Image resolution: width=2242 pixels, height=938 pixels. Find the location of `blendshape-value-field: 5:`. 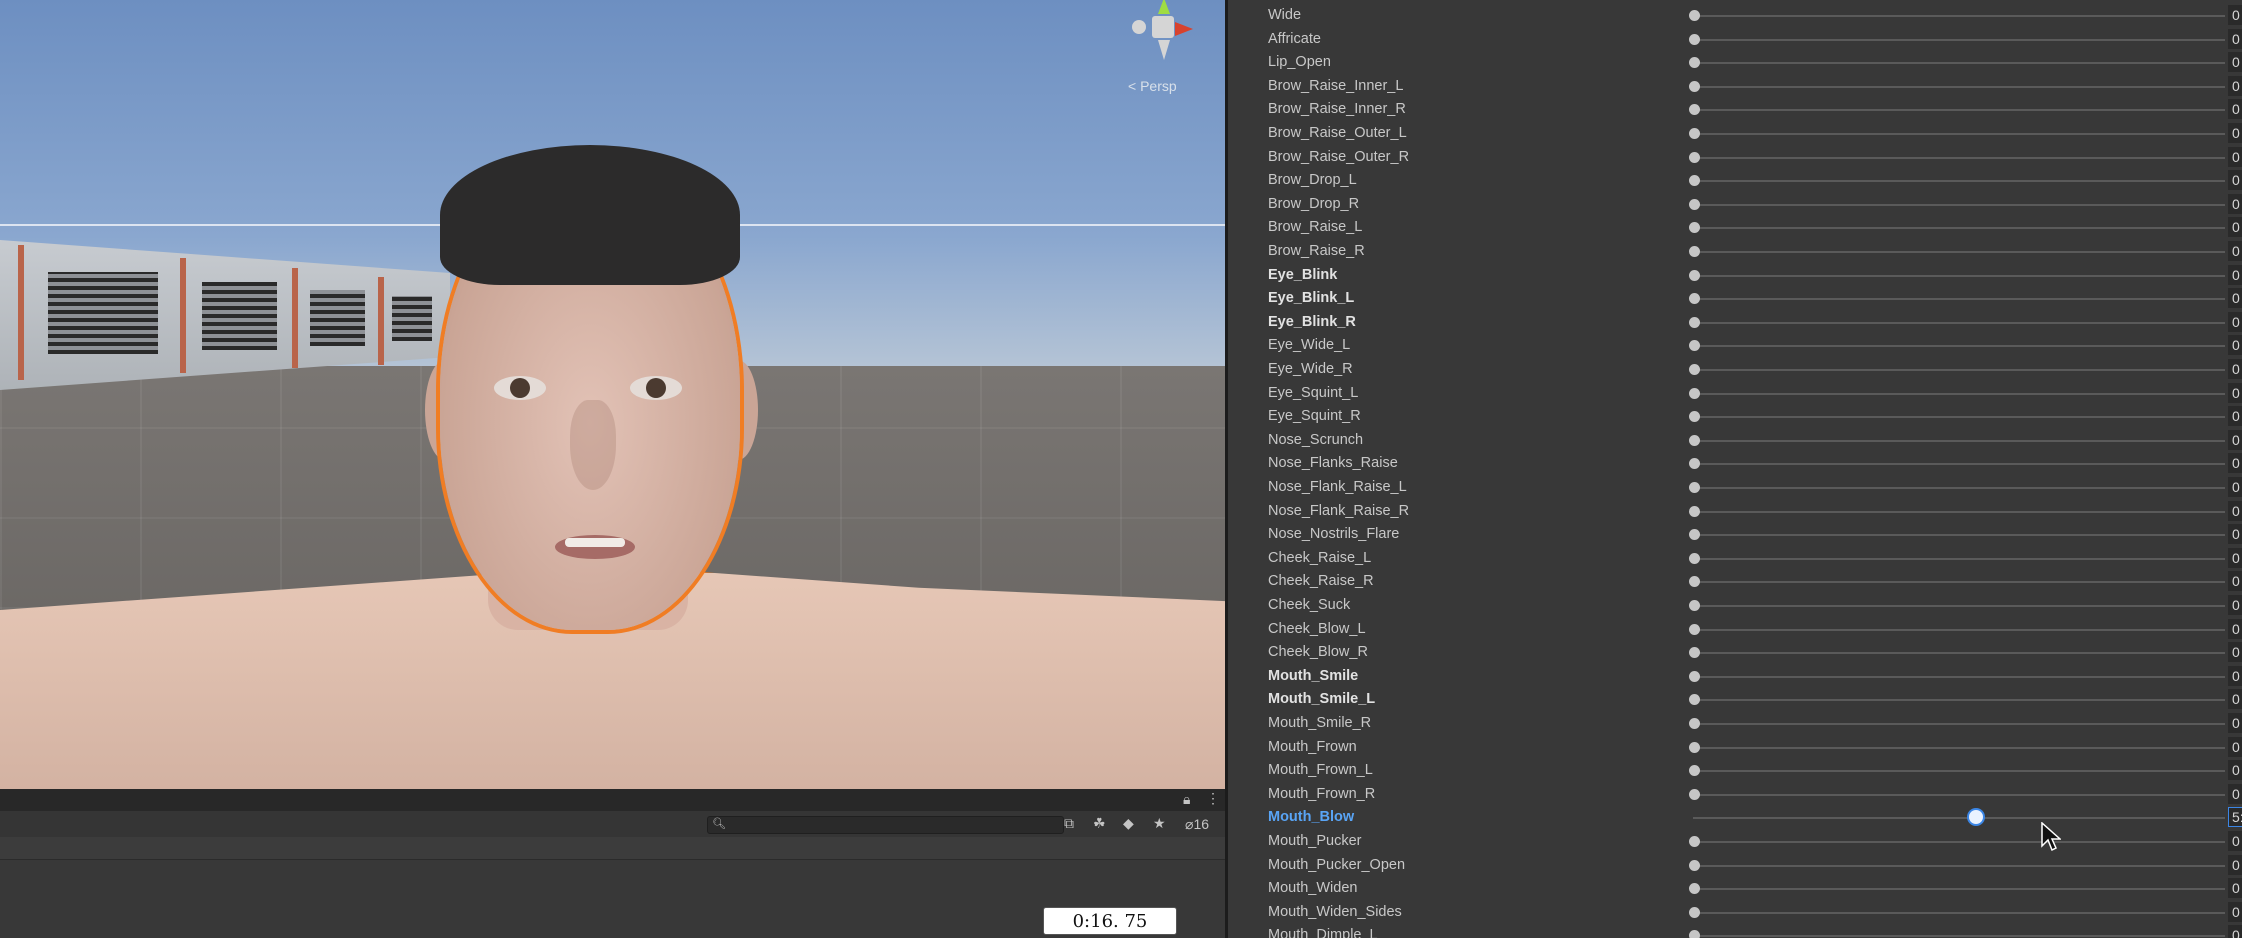

blendshape-value-field: 5: is located at coordinates (2235, 817).